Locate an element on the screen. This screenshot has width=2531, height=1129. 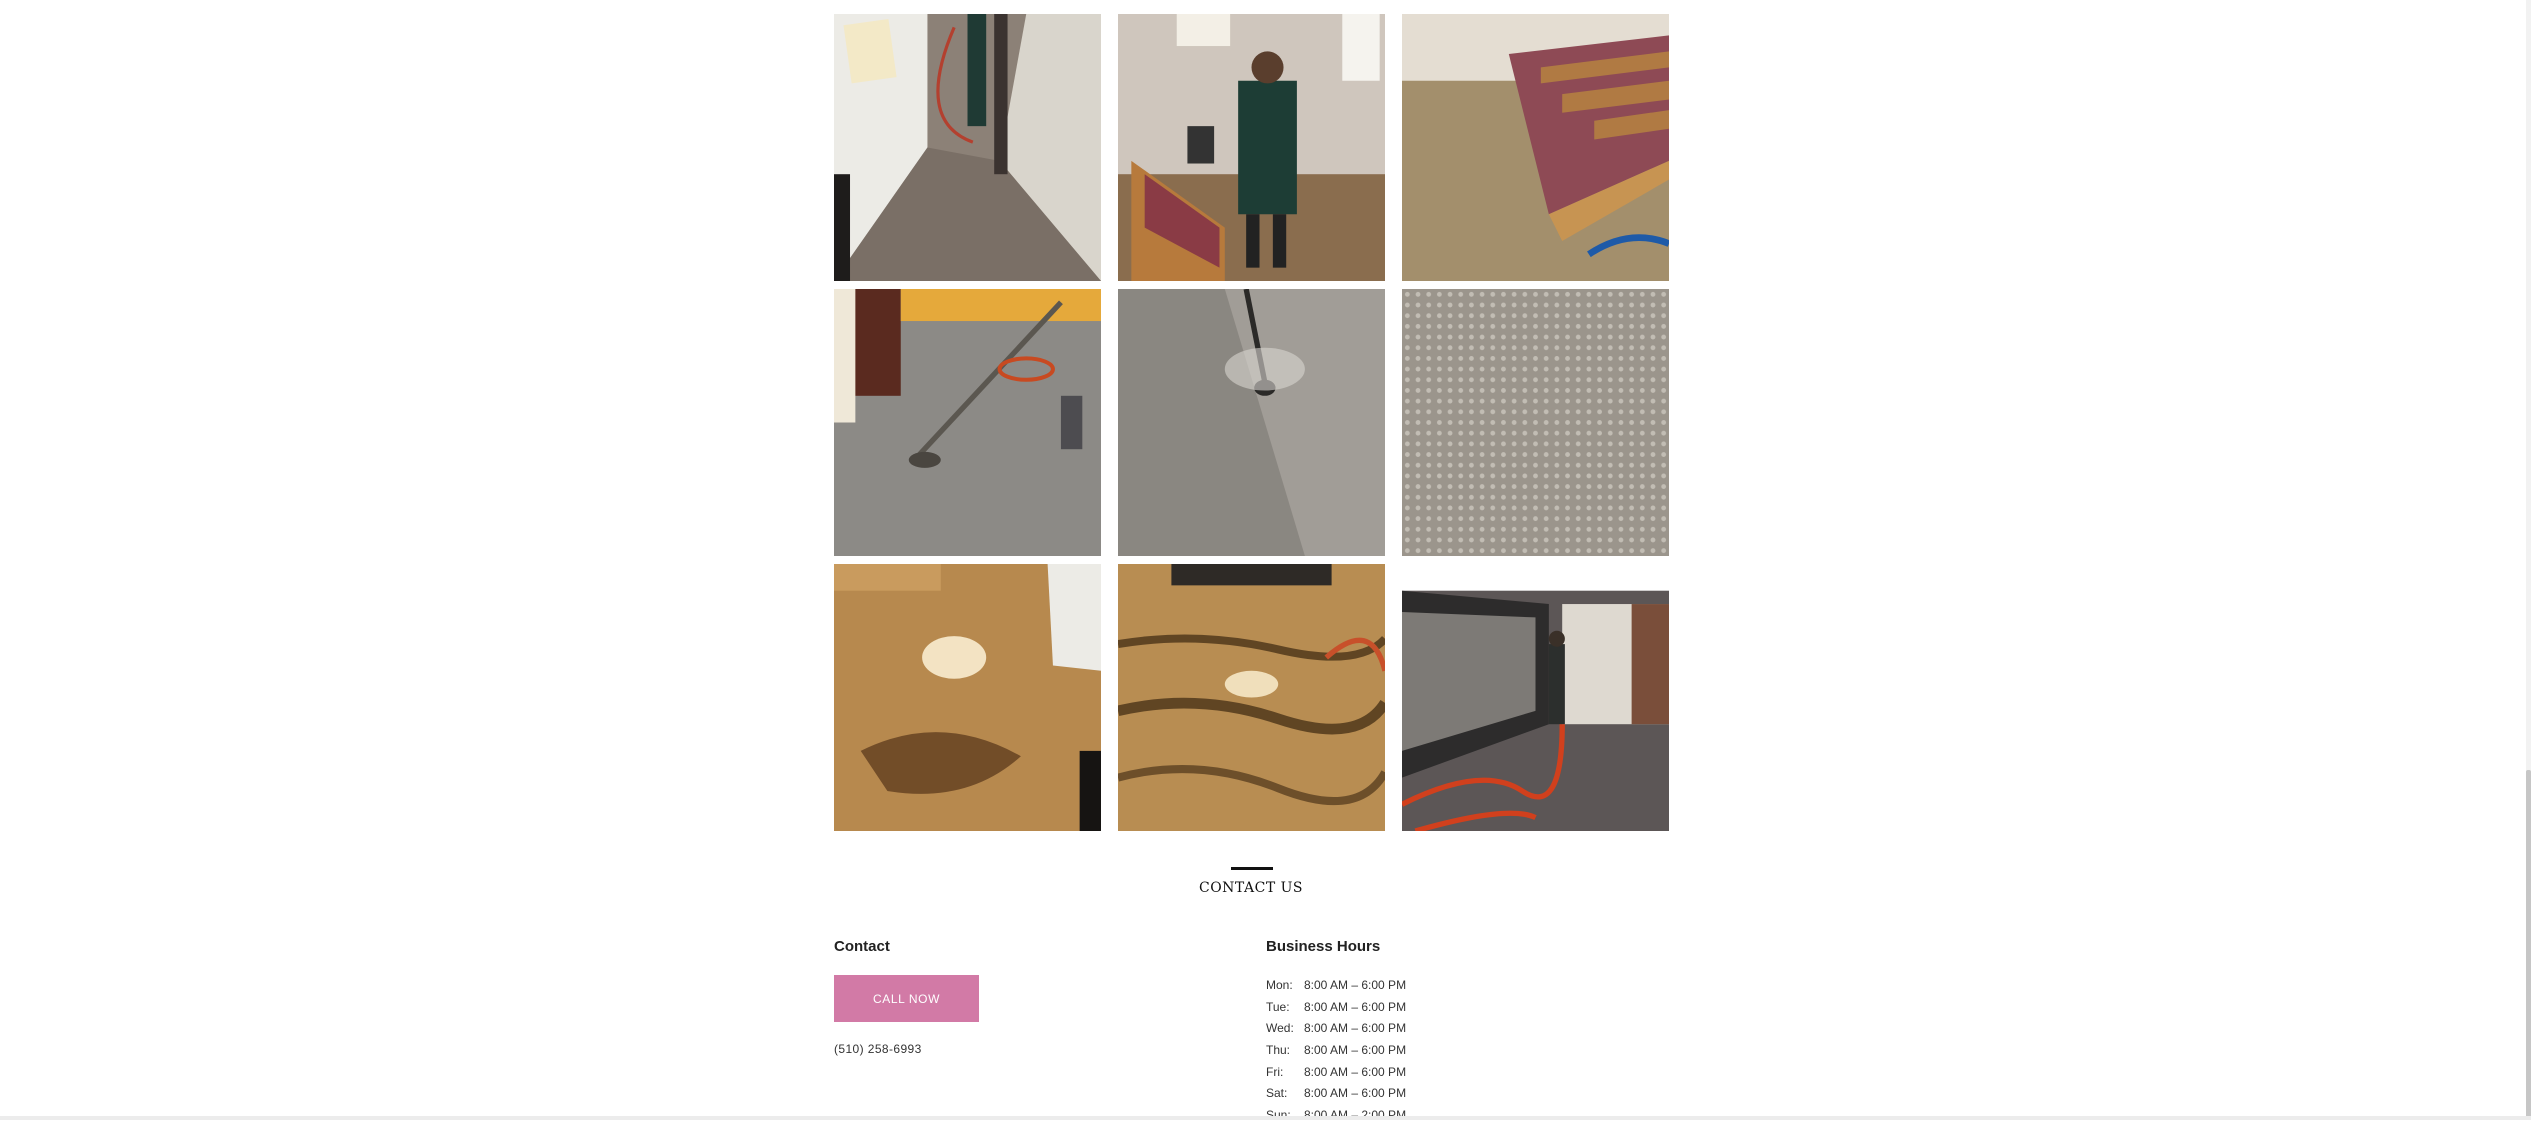
gallery-image-carpet-texture is located at coordinates (1535, 422).